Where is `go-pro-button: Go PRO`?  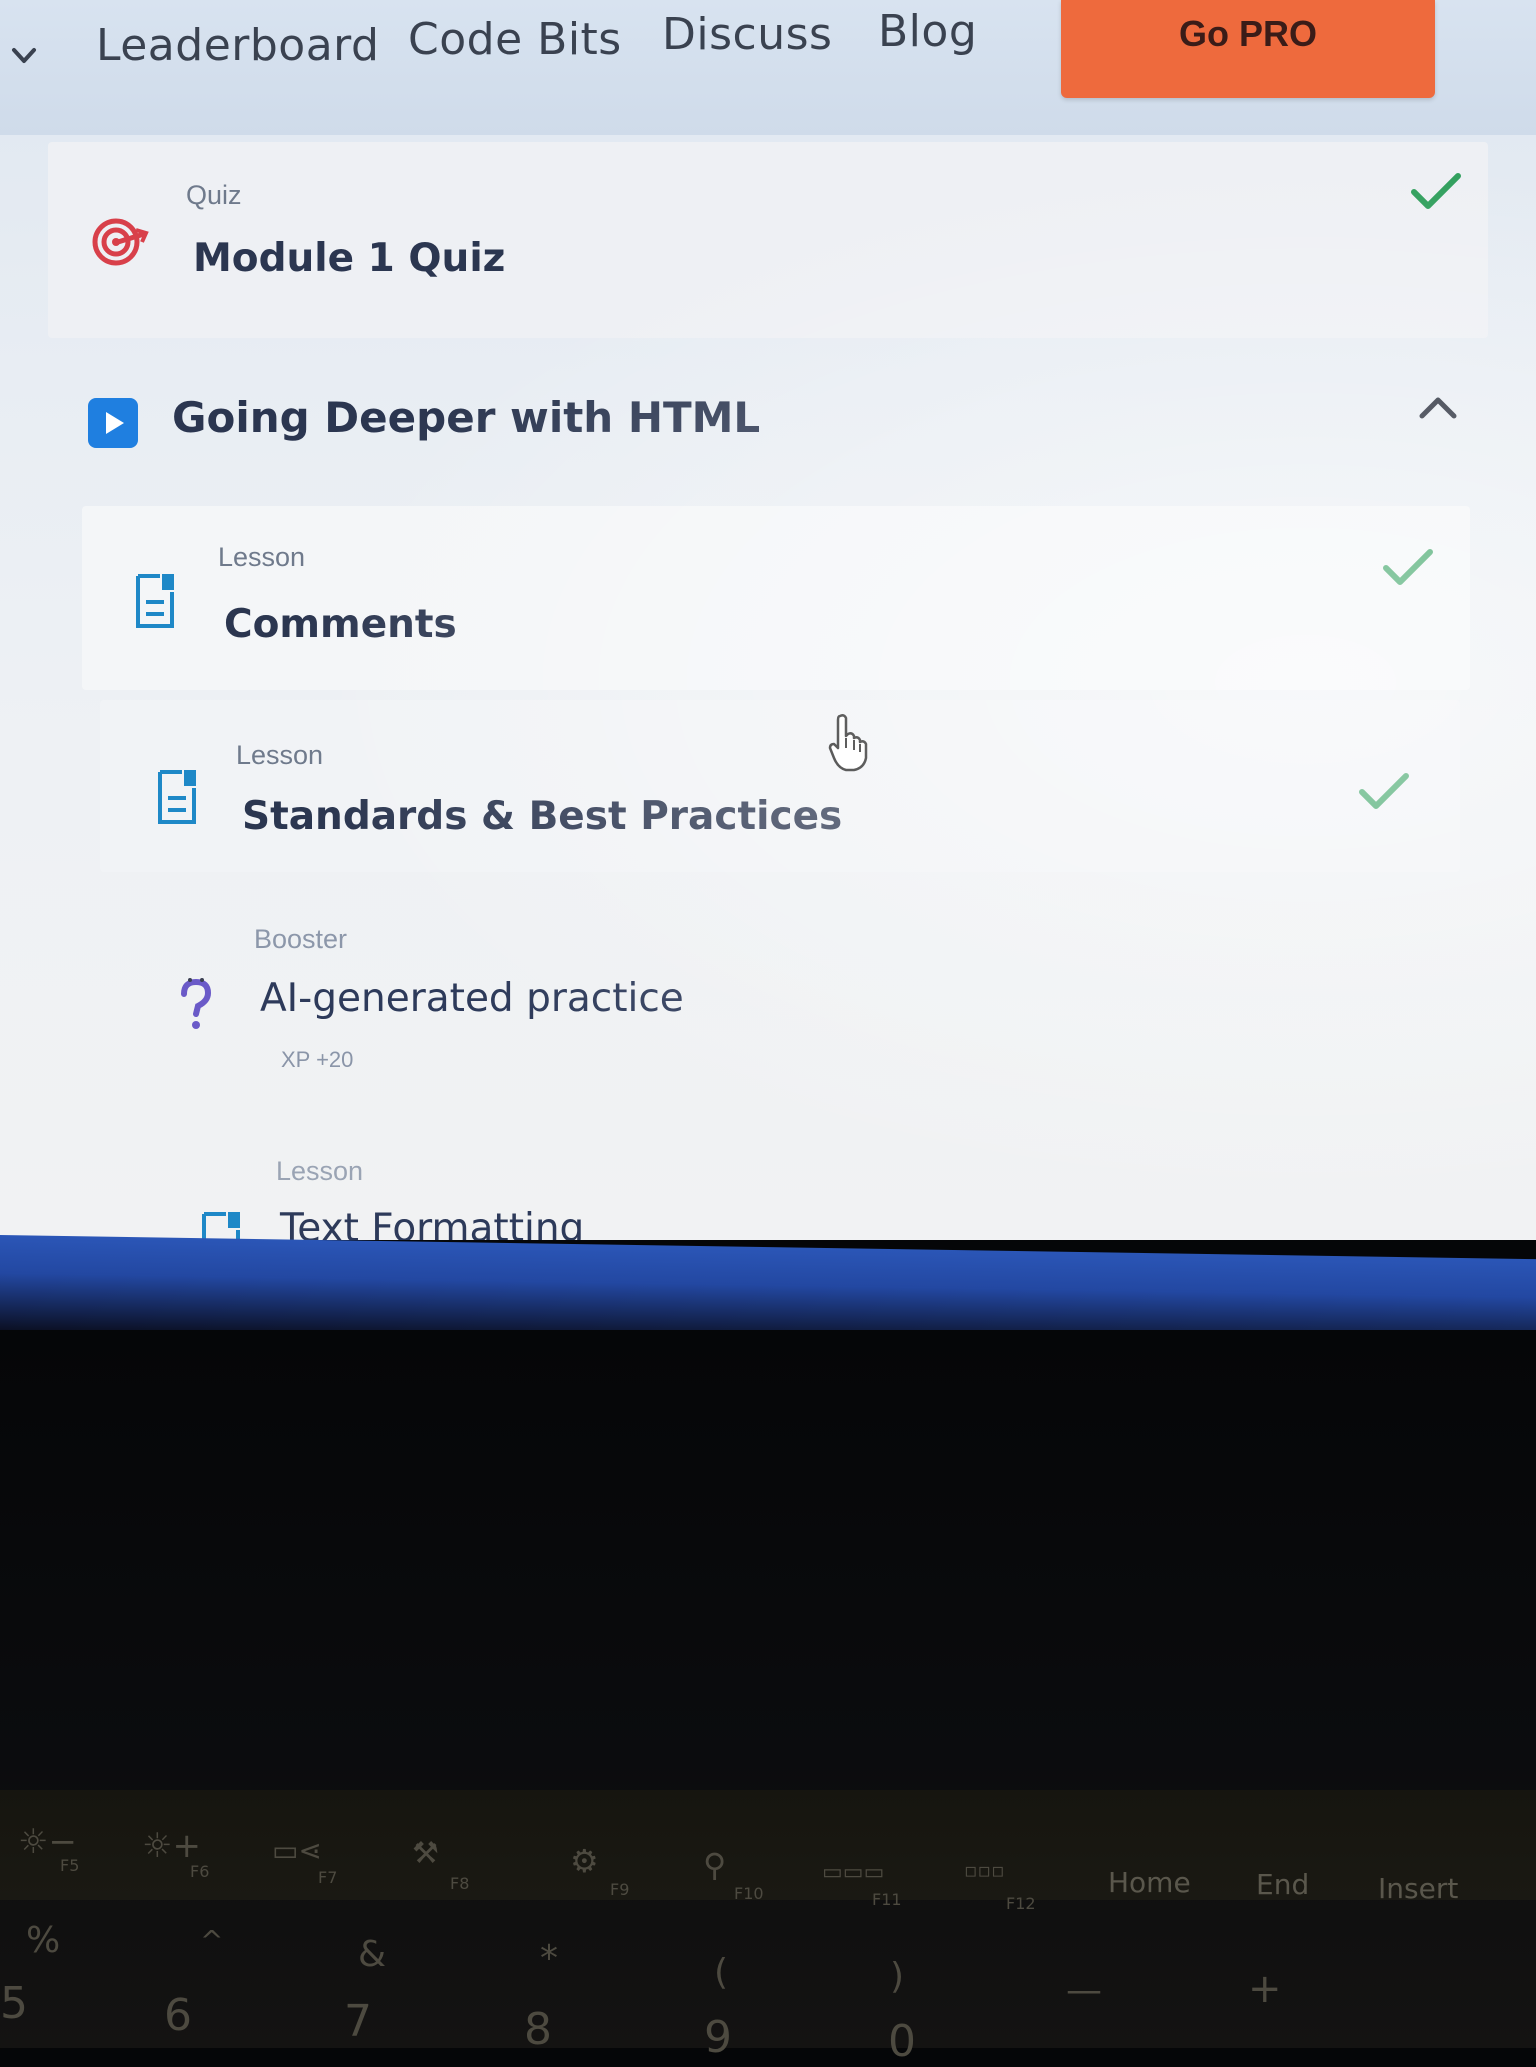 go-pro-button: Go PRO is located at coordinates (1248, 49).